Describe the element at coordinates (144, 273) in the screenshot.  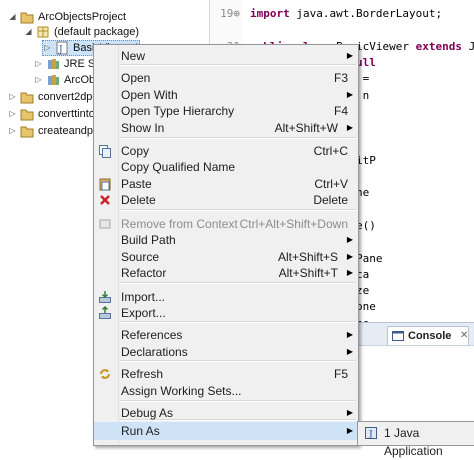
I see `menu-item-label: Refactor` at that location.